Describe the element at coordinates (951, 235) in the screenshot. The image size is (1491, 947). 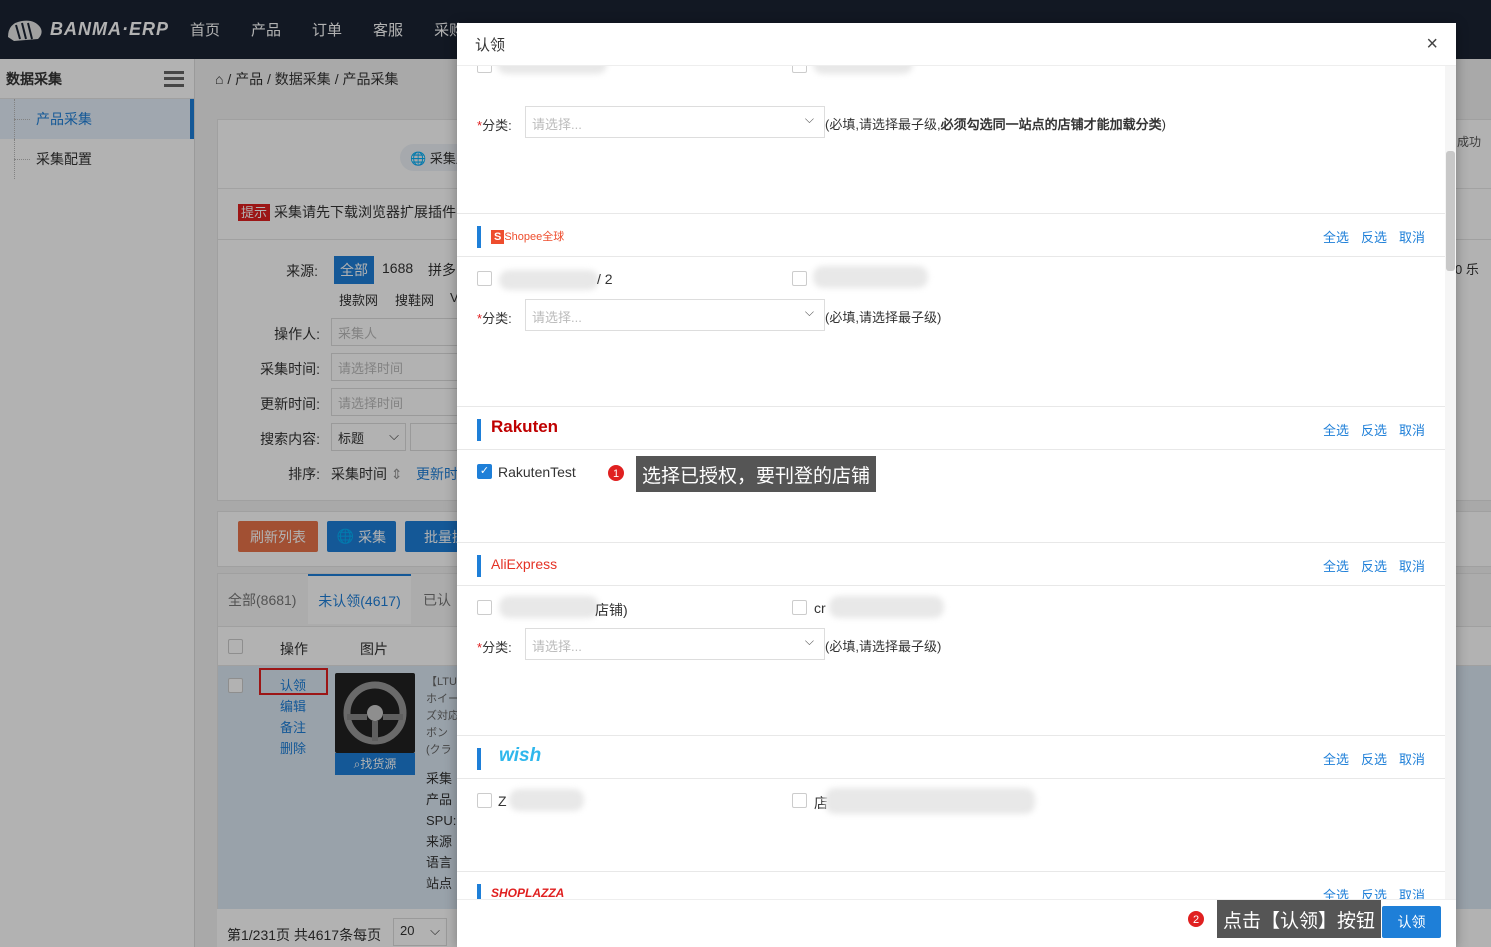
I see `shopee-section-header: S Shopee全球 全选 反选 取消` at that location.